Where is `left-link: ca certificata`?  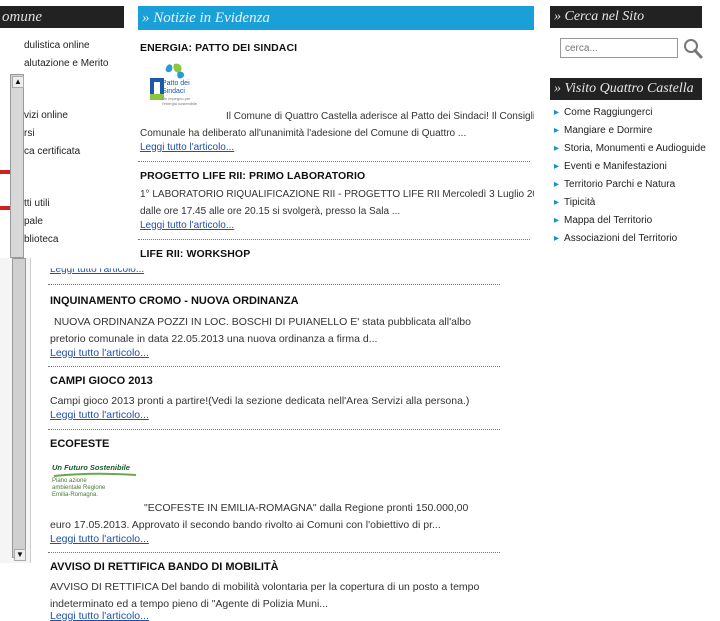
left-link: ca certificata is located at coordinates (52, 151).